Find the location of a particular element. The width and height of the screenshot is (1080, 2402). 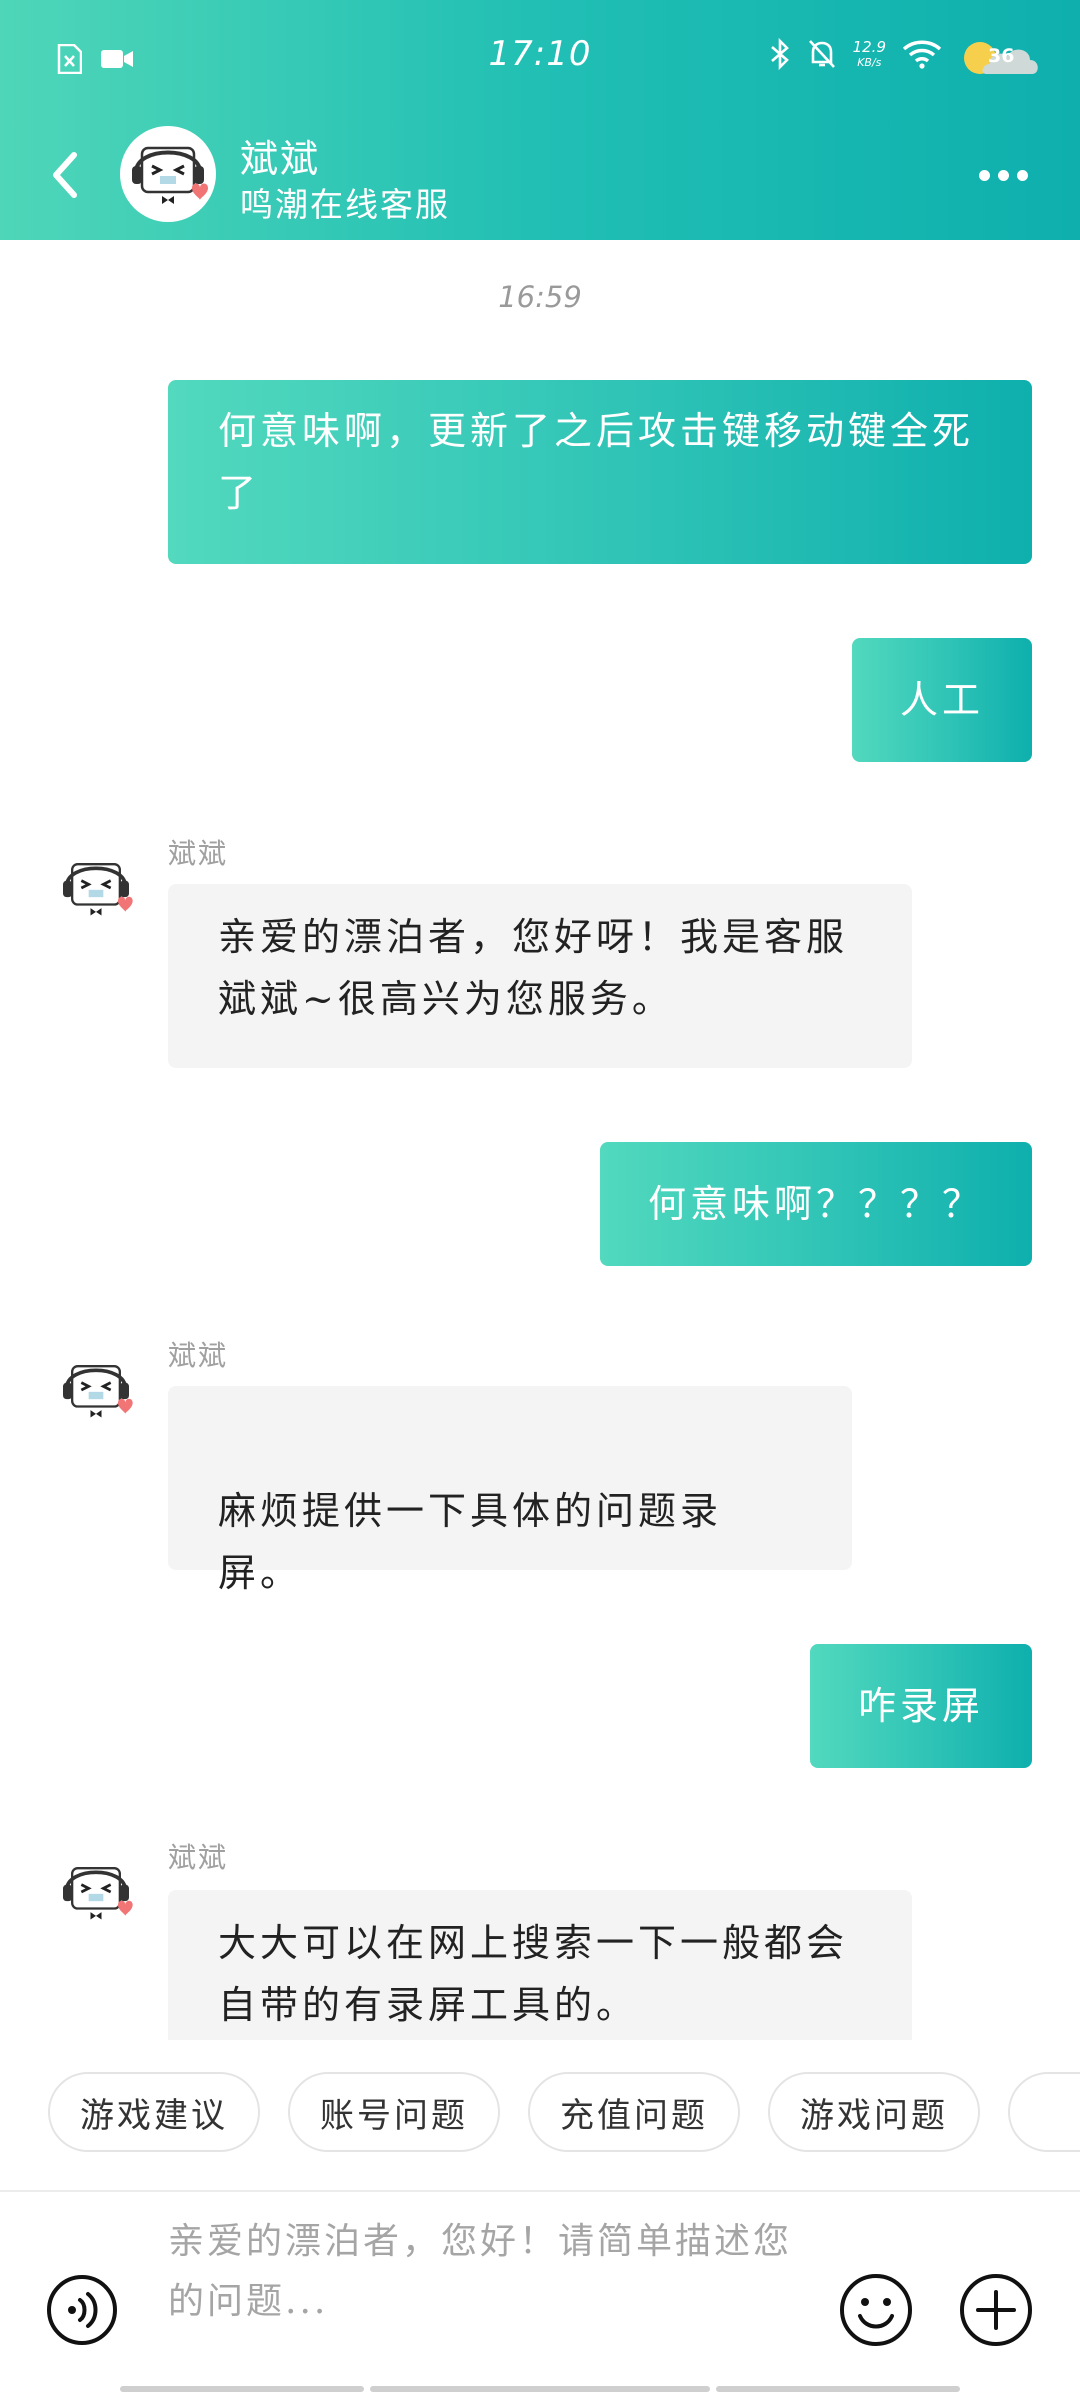

quick-reply-chip is located at coordinates (1044, 2112).